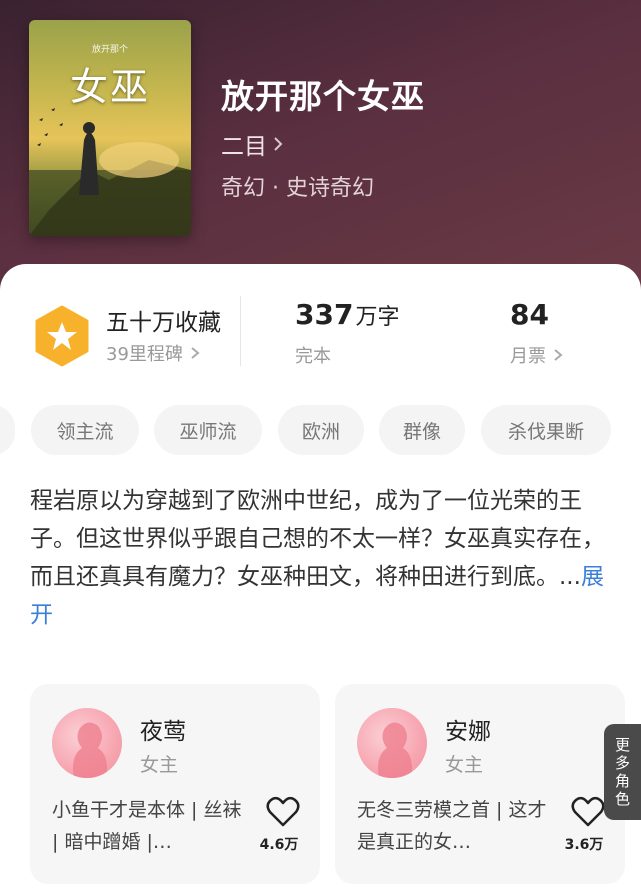  What do you see at coordinates (528, 356) in the screenshot?
I see `monthly-ticket-label: 月票` at bounding box center [528, 356].